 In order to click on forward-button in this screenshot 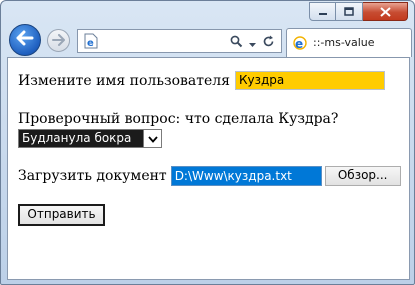, I will do `click(58, 40)`.